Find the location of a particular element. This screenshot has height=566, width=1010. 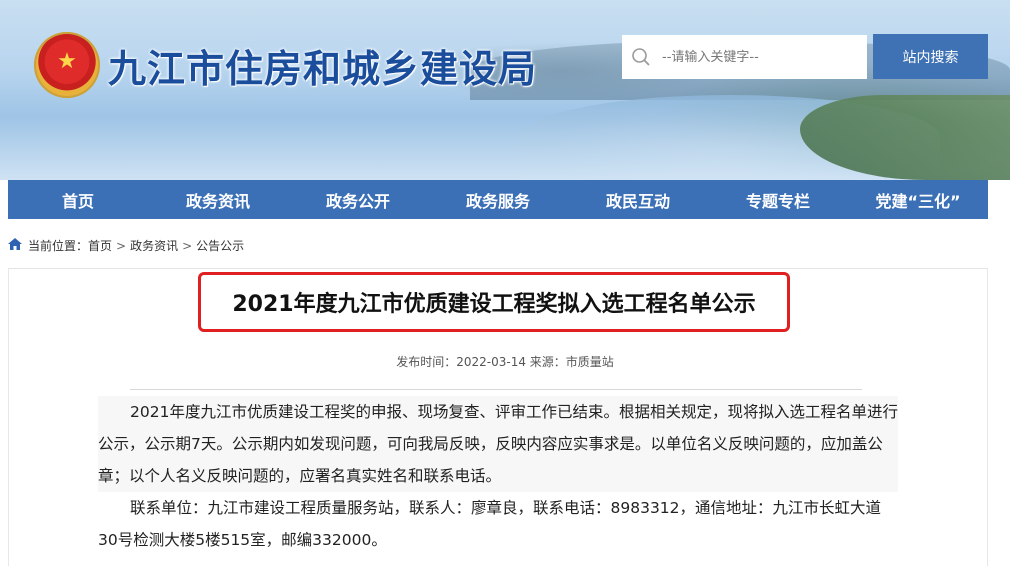

main-nav: 首页 政务资讯 政务公开 政务服务 政民互动 专题专栏 党建“三化” is located at coordinates (498, 199).